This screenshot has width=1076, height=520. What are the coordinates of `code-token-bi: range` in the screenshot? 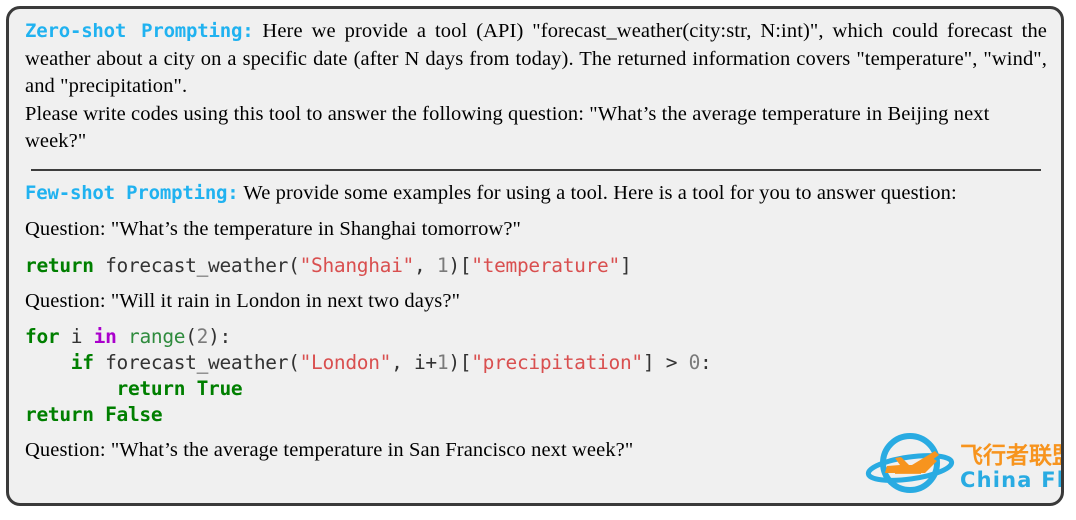 It's located at (157, 336).